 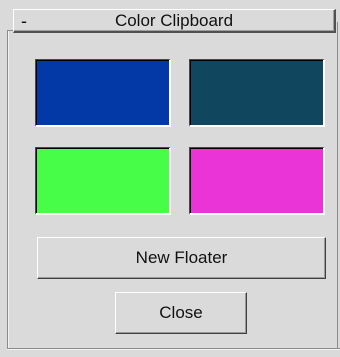 I want to click on new-floater-button: New Floater, so click(x=181, y=258).